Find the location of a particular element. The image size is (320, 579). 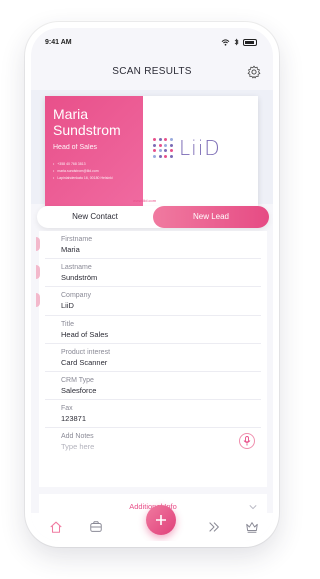

field-notes: Add Notes Type here is located at coordinates (153, 442).